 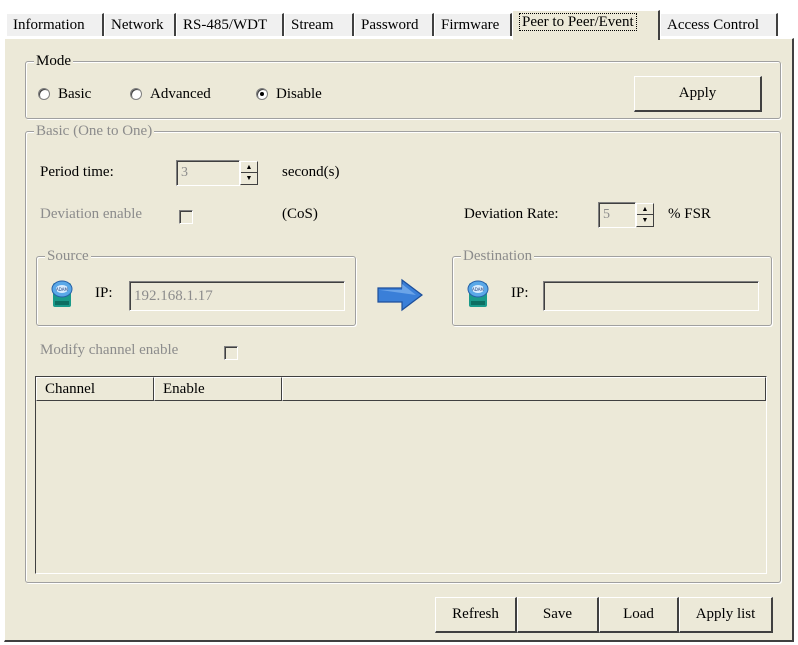 I want to click on period-time-label: Period time:, so click(x=77, y=172).